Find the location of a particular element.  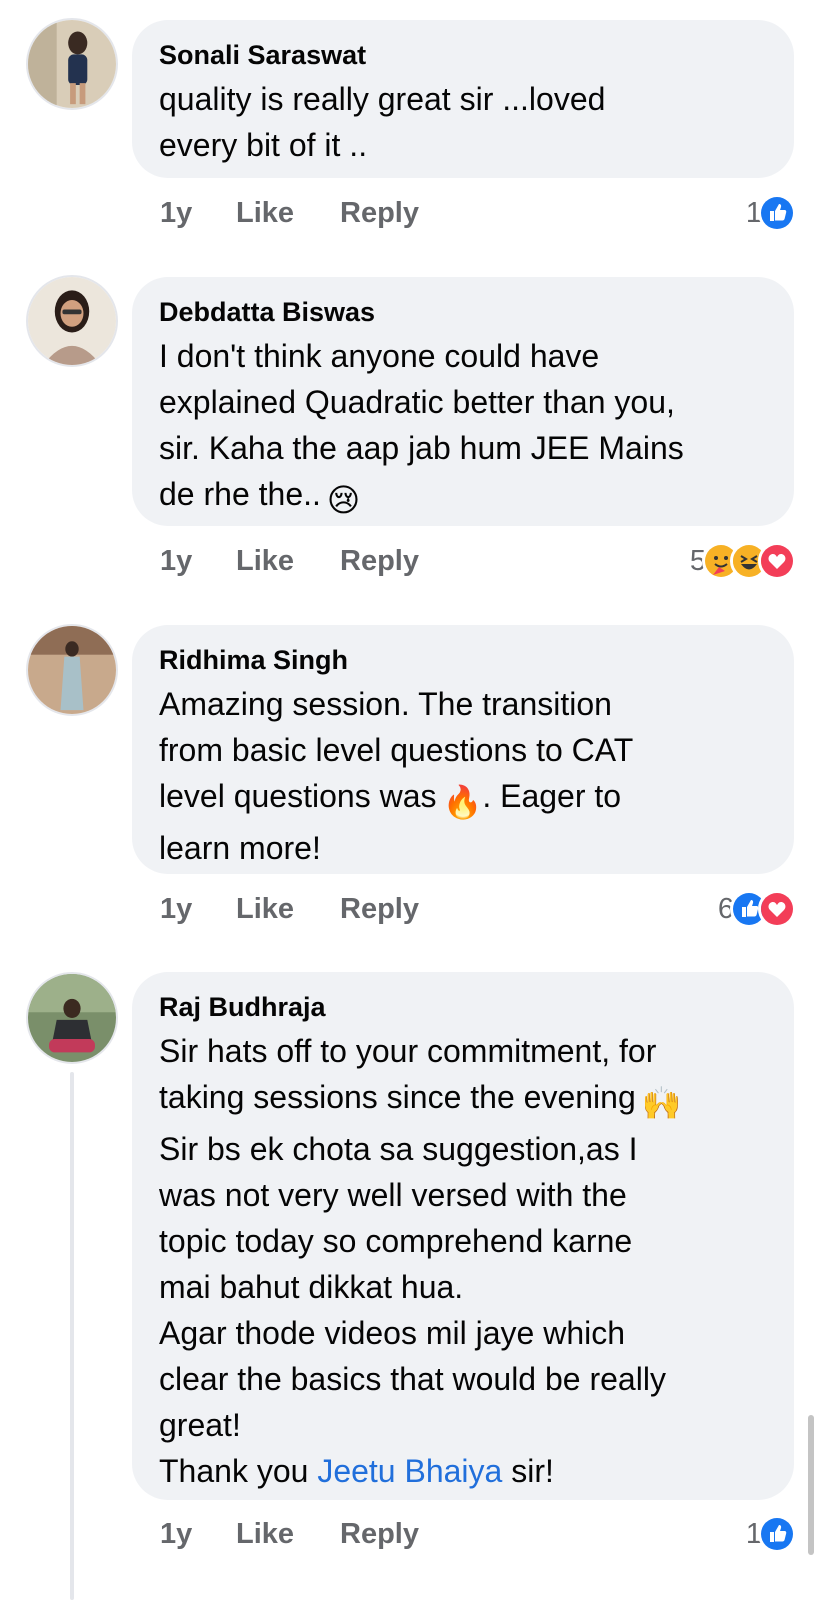

comment-line-text: . Eager to is located at coordinates (552, 796).